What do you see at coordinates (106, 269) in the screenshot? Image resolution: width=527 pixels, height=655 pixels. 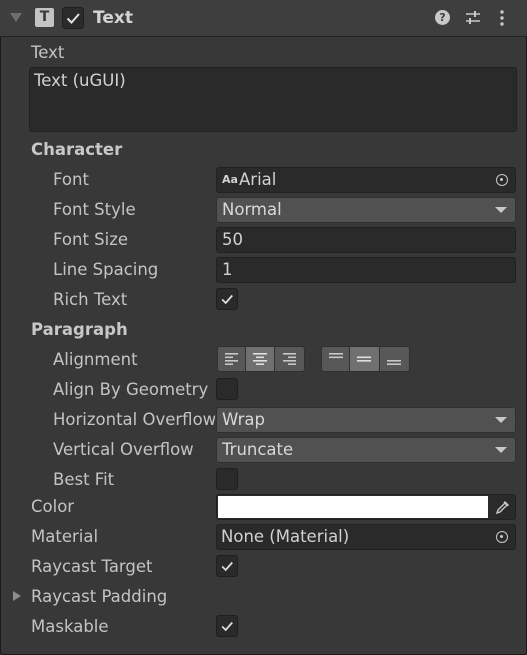 I see `line-spacing-label: Line Spacing` at bounding box center [106, 269].